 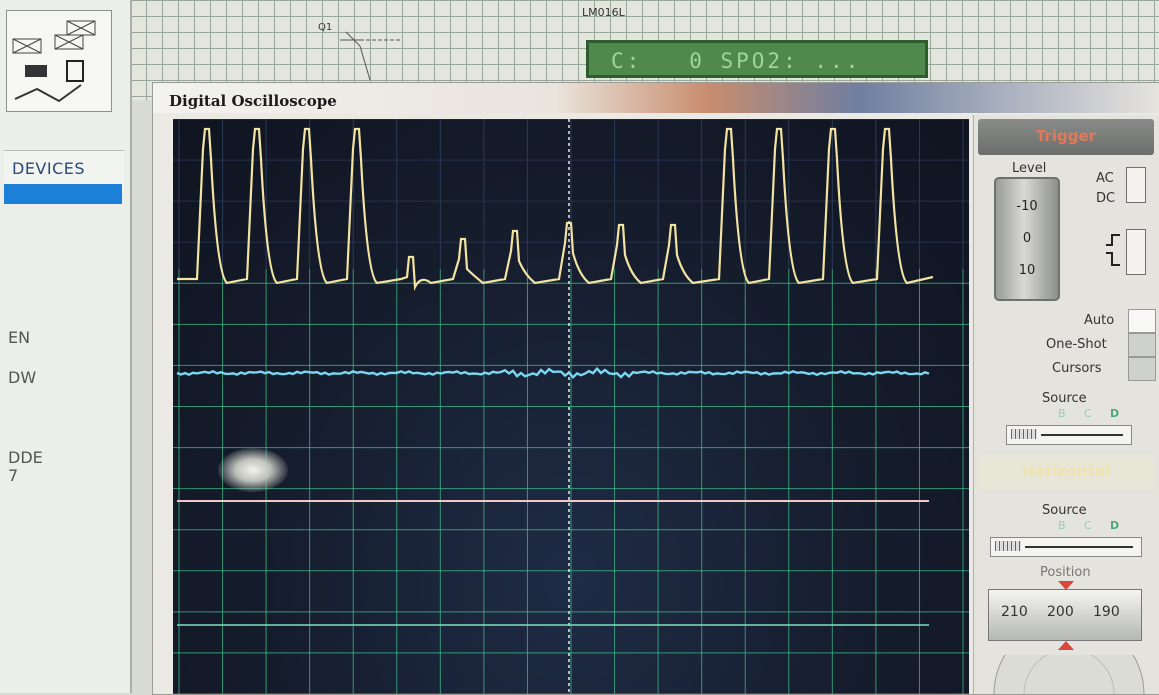 I want to click on side-text-1: EN, so click(x=19, y=337).